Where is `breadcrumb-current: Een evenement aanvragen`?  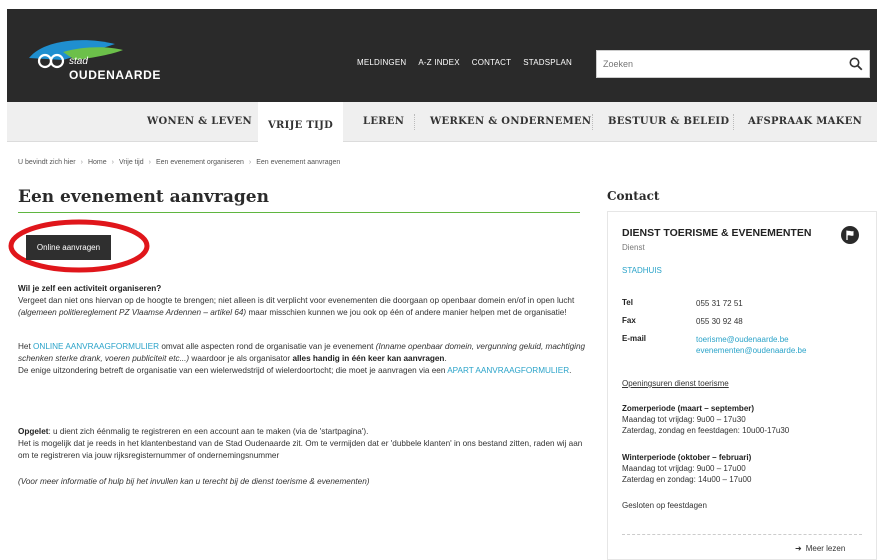 breadcrumb-current: Een evenement aanvragen is located at coordinates (298, 162).